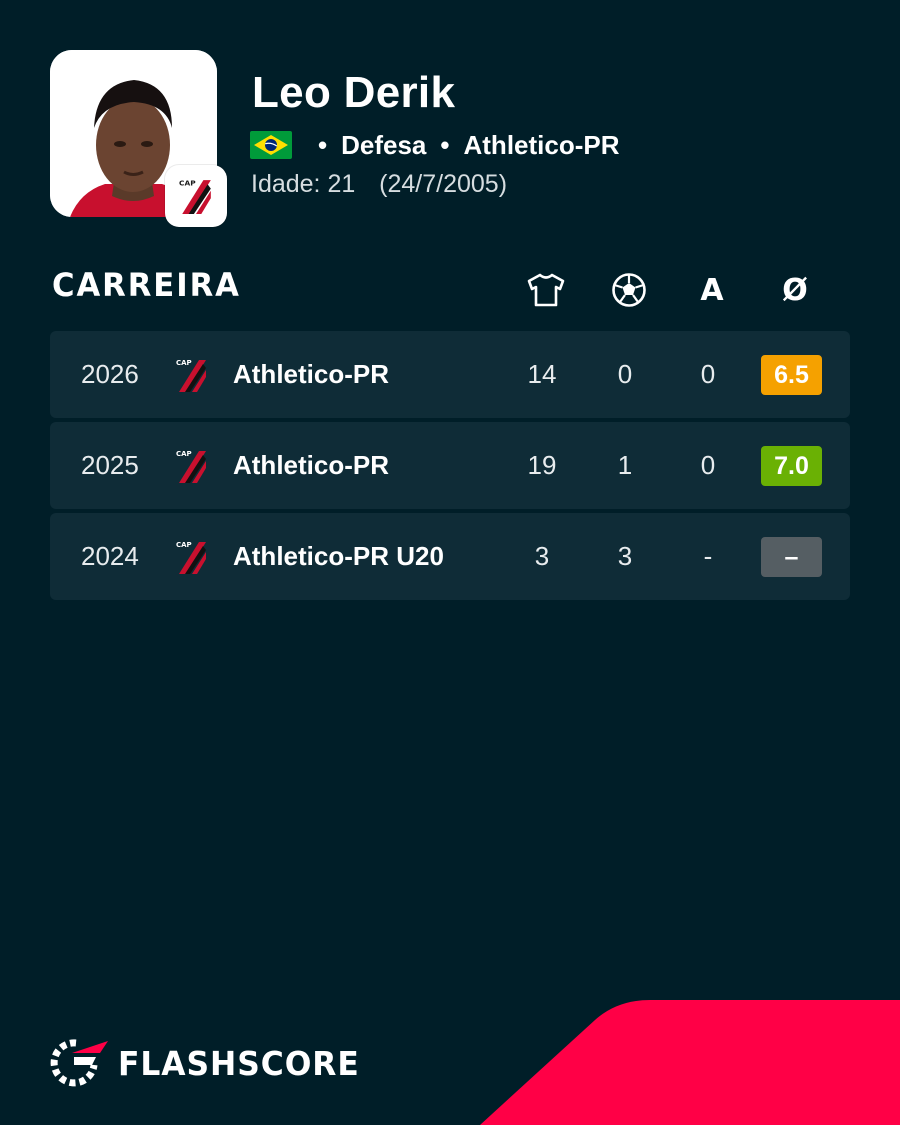  Describe the element at coordinates (542, 374) in the screenshot. I see `appearances-value: 14` at that location.